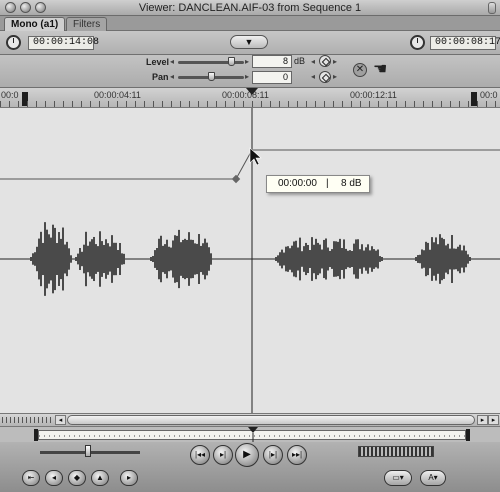 This screenshot has width=500, height=492. I want to click on transport-controls: |◂◂ ▸| ▶ |▸| ▸▸| ⇤ ◂ ◆ ▲ ▸ ▭▾ A▾, so click(250, 467).